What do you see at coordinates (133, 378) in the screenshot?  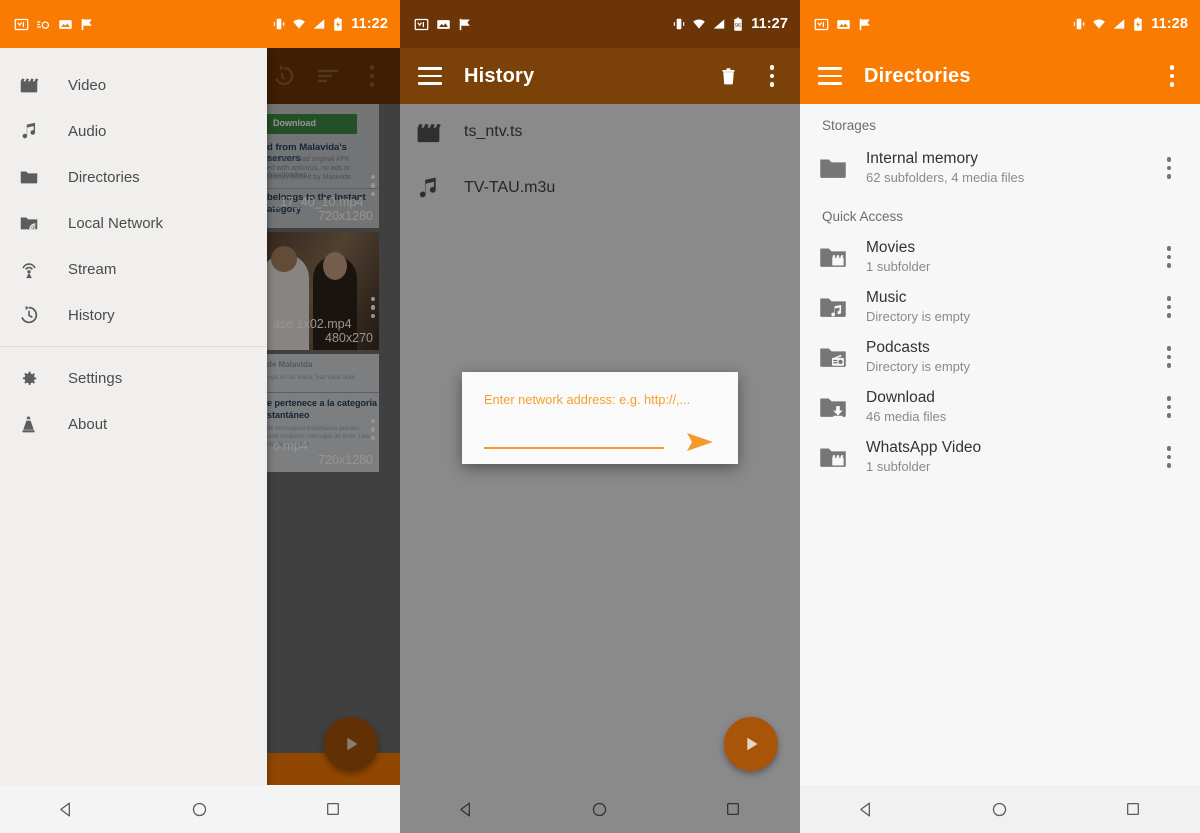 I see `sidebar-item-settings: Settings` at bounding box center [133, 378].